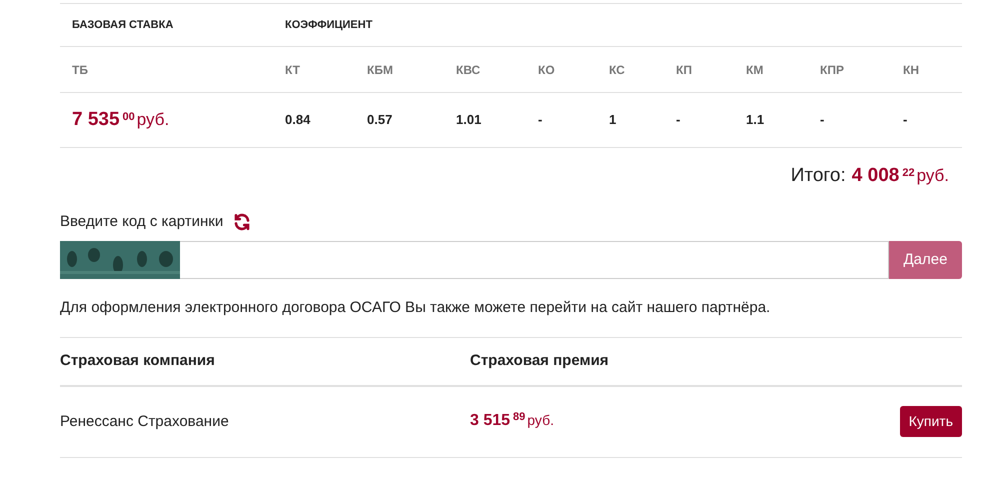 This screenshot has width=981, height=480. What do you see at coordinates (612, 119) in the screenshot?
I see `coefficient-value: 1` at bounding box center [612, 119].